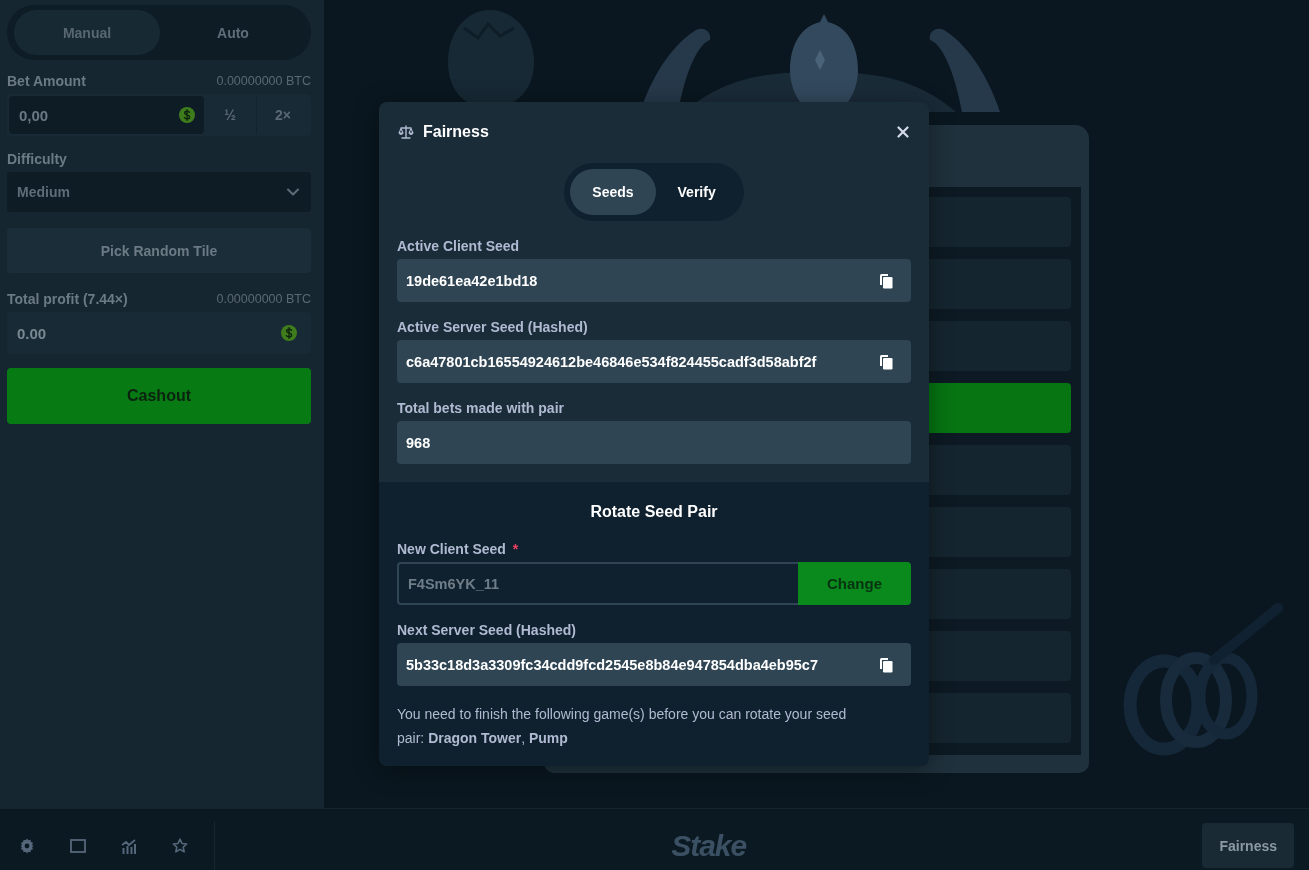 This screenshot has height=870, width=1309. What do you see at coordinates (159, 250) in the screenshot?
I see `pick-random-tile-button: Pick Random Tile` at bounding box center [159, 250].